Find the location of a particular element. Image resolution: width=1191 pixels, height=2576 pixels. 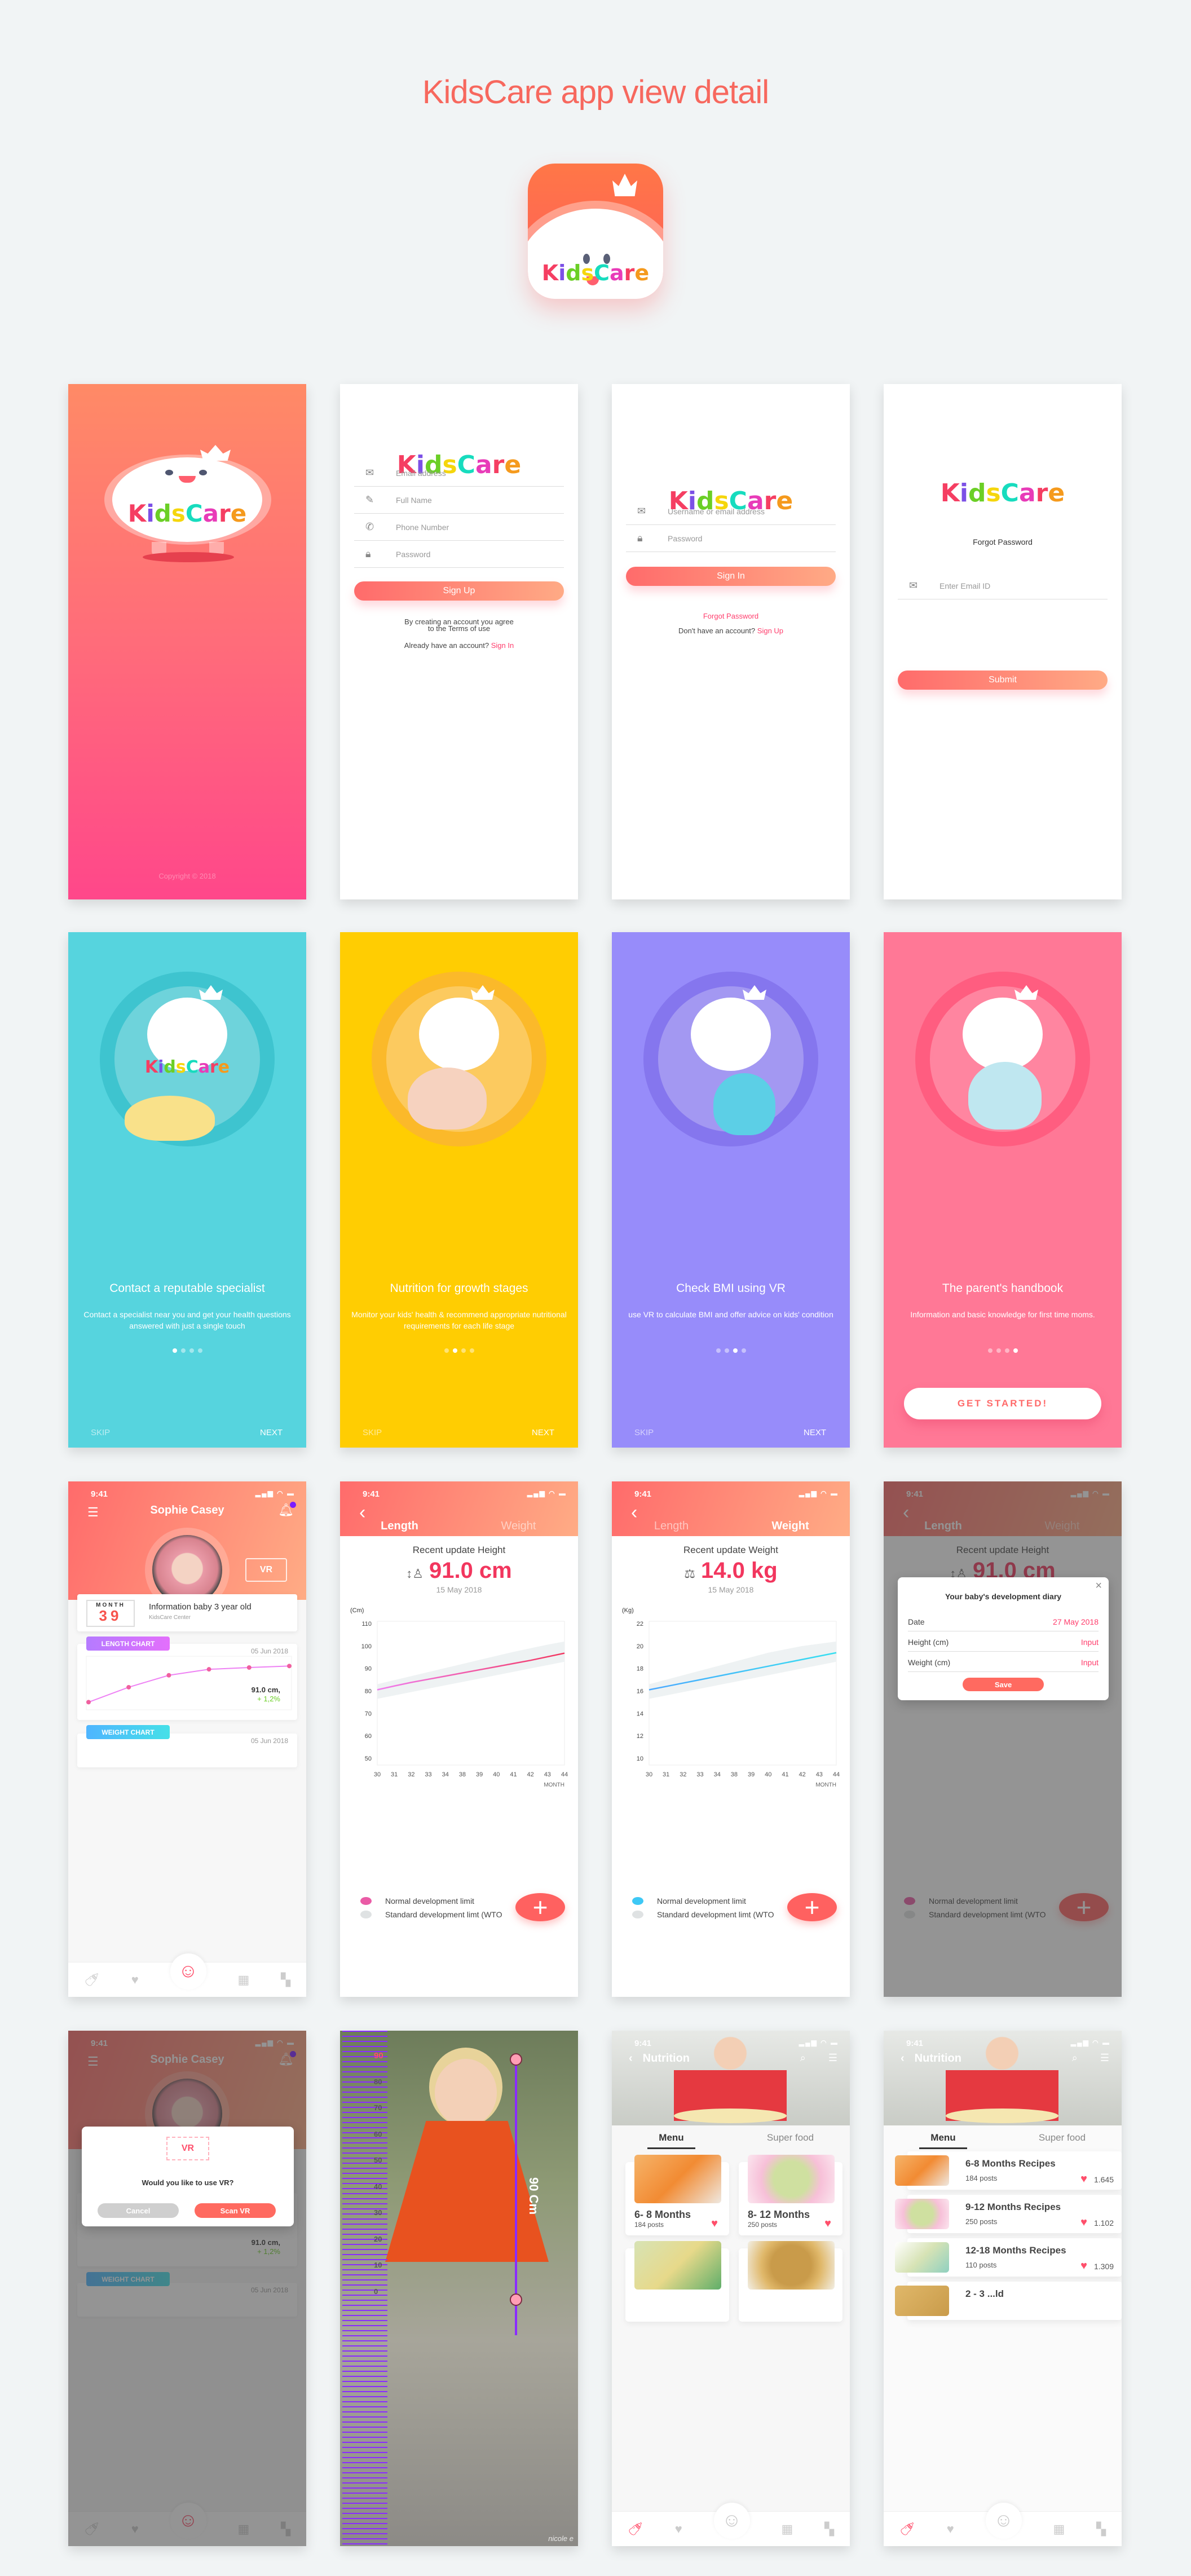

length-data-point is located at coordinates (290, 1666).